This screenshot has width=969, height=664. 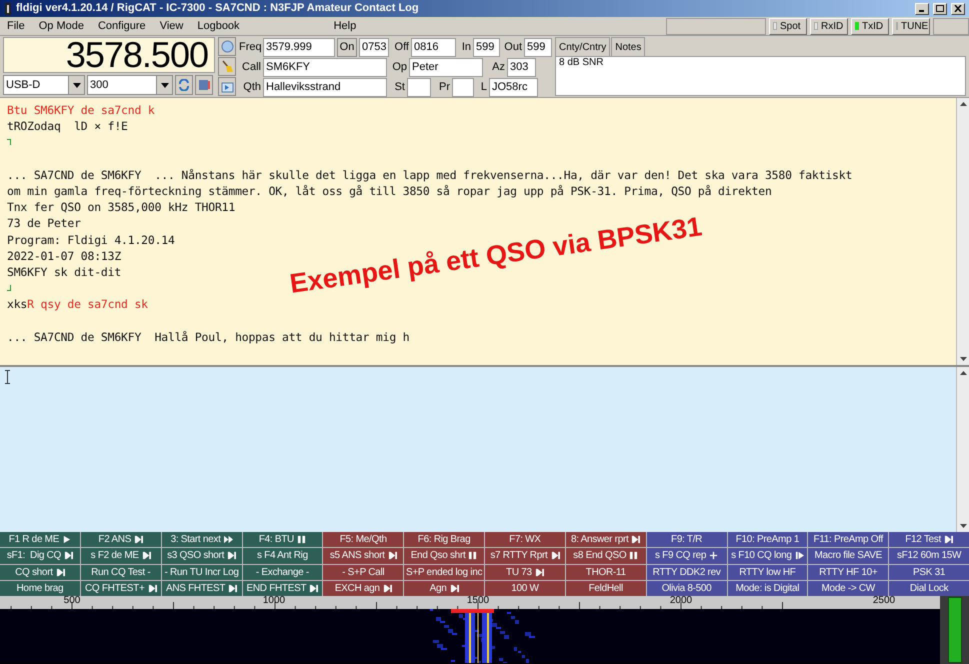 I want to click on indicator-button: TxID, so click(x=870, y=26).